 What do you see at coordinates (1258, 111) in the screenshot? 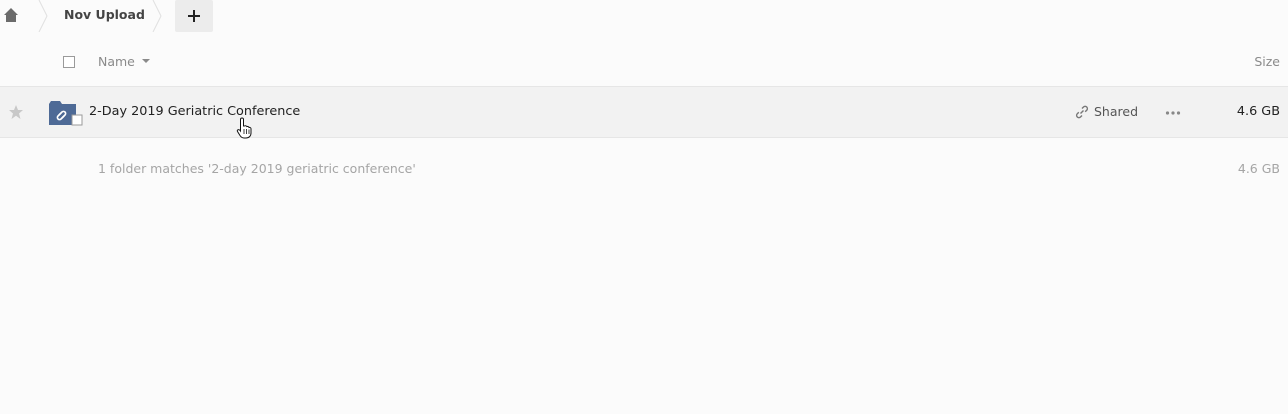
I see `file-size: 4.6 GB` at bounding box center [1258, 111].